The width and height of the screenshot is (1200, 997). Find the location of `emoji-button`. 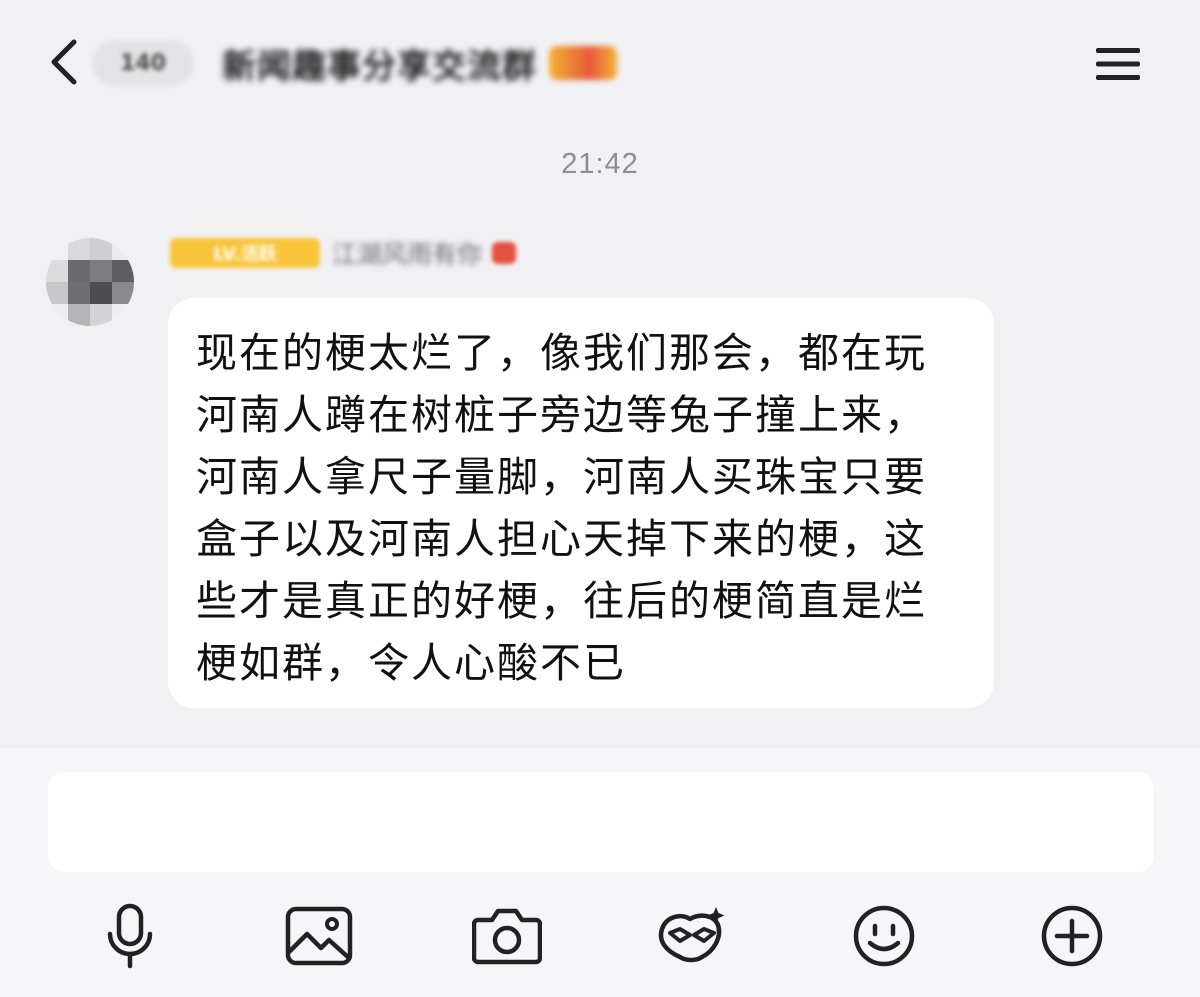

emoji-button is located at coordinates (884, 936).